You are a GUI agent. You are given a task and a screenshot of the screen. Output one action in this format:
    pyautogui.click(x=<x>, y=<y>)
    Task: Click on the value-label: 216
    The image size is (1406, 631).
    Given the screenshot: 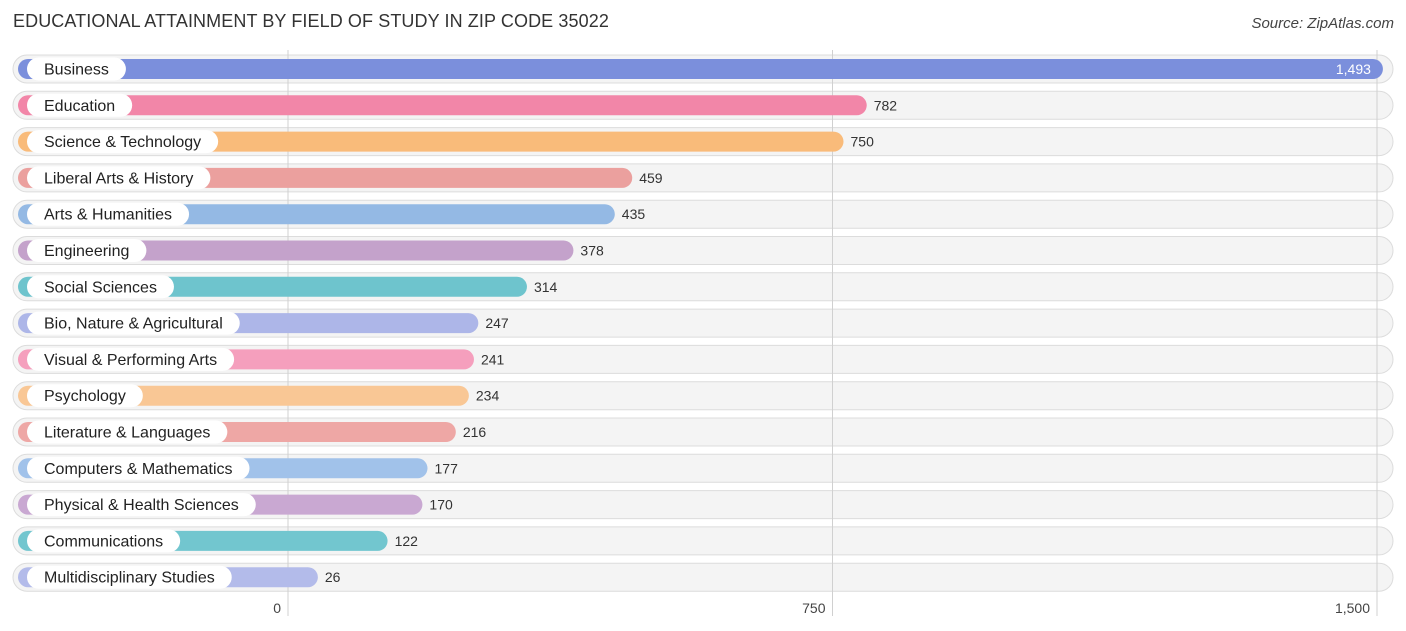 What is the action you would take?
    pyautogui.click(x=475, y=432)
    